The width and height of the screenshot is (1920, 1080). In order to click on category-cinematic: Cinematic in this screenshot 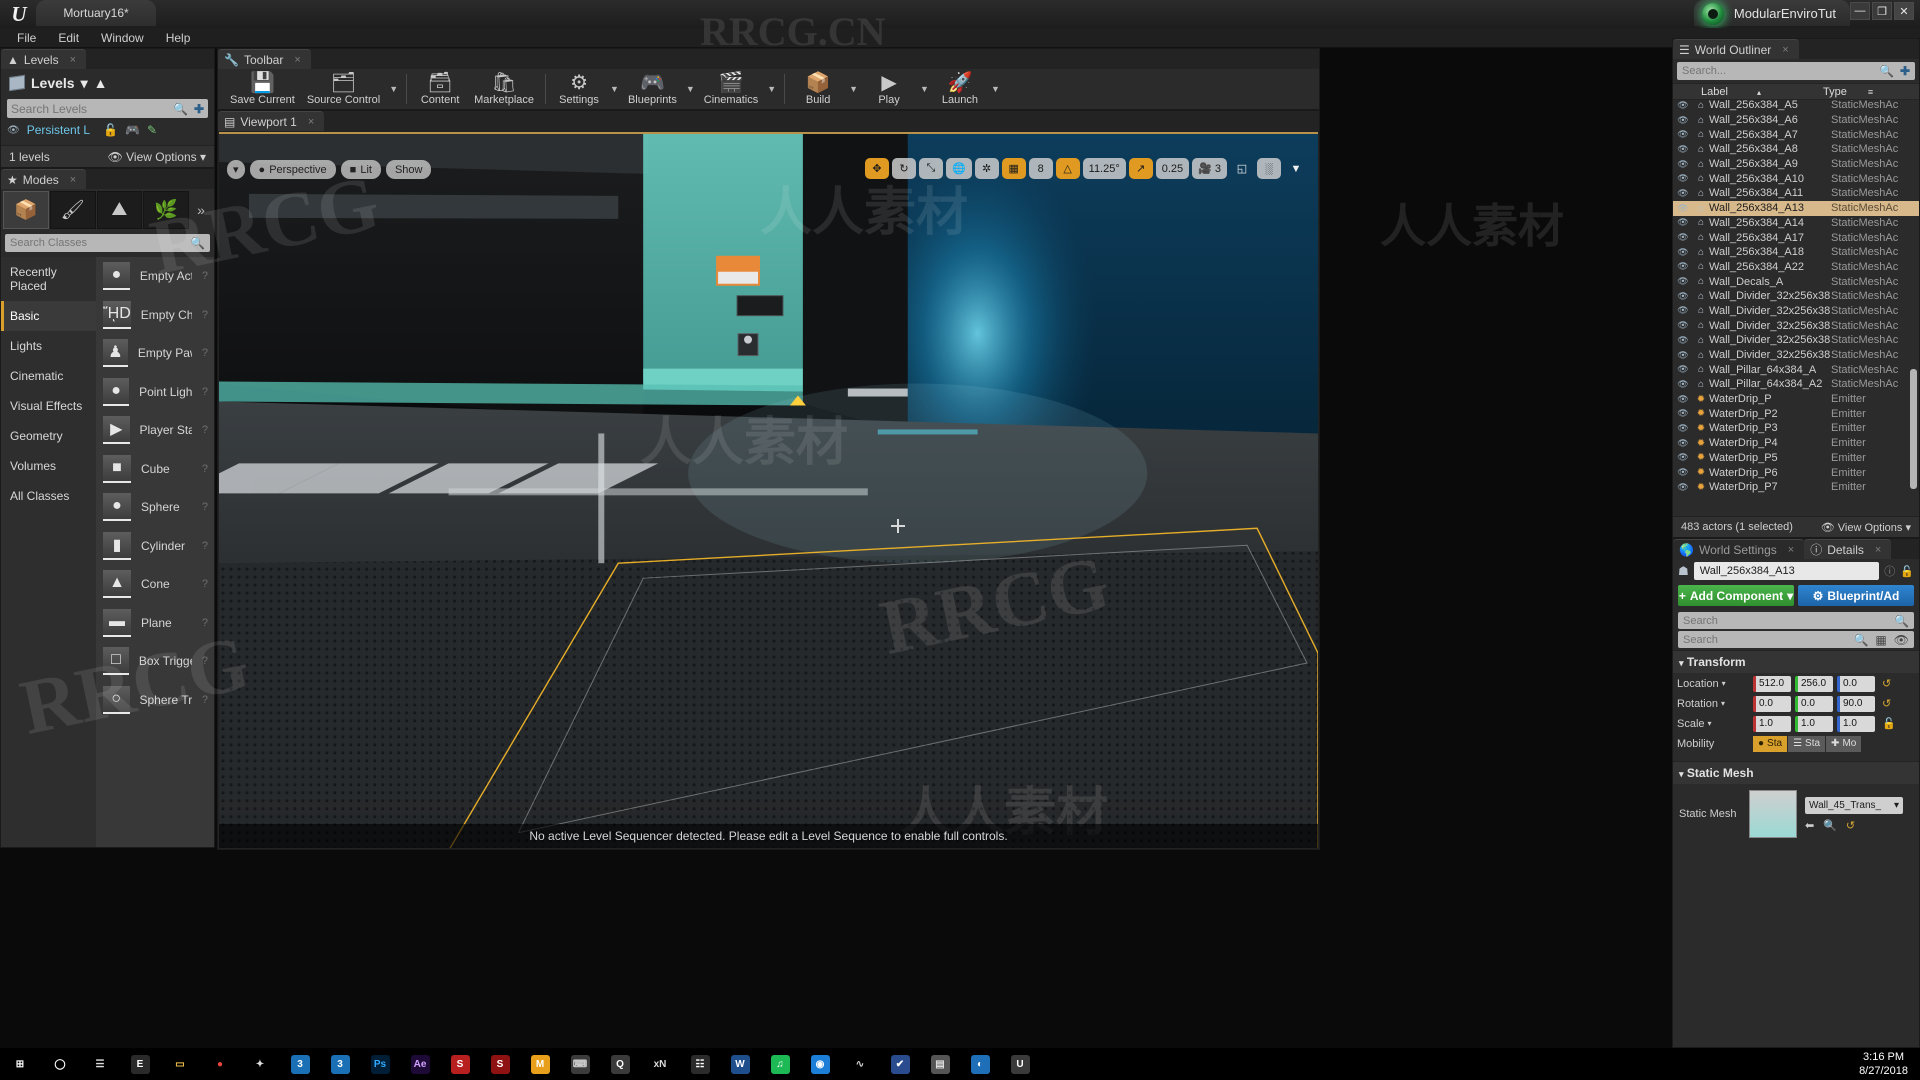, I will do `click(48, 376)`.